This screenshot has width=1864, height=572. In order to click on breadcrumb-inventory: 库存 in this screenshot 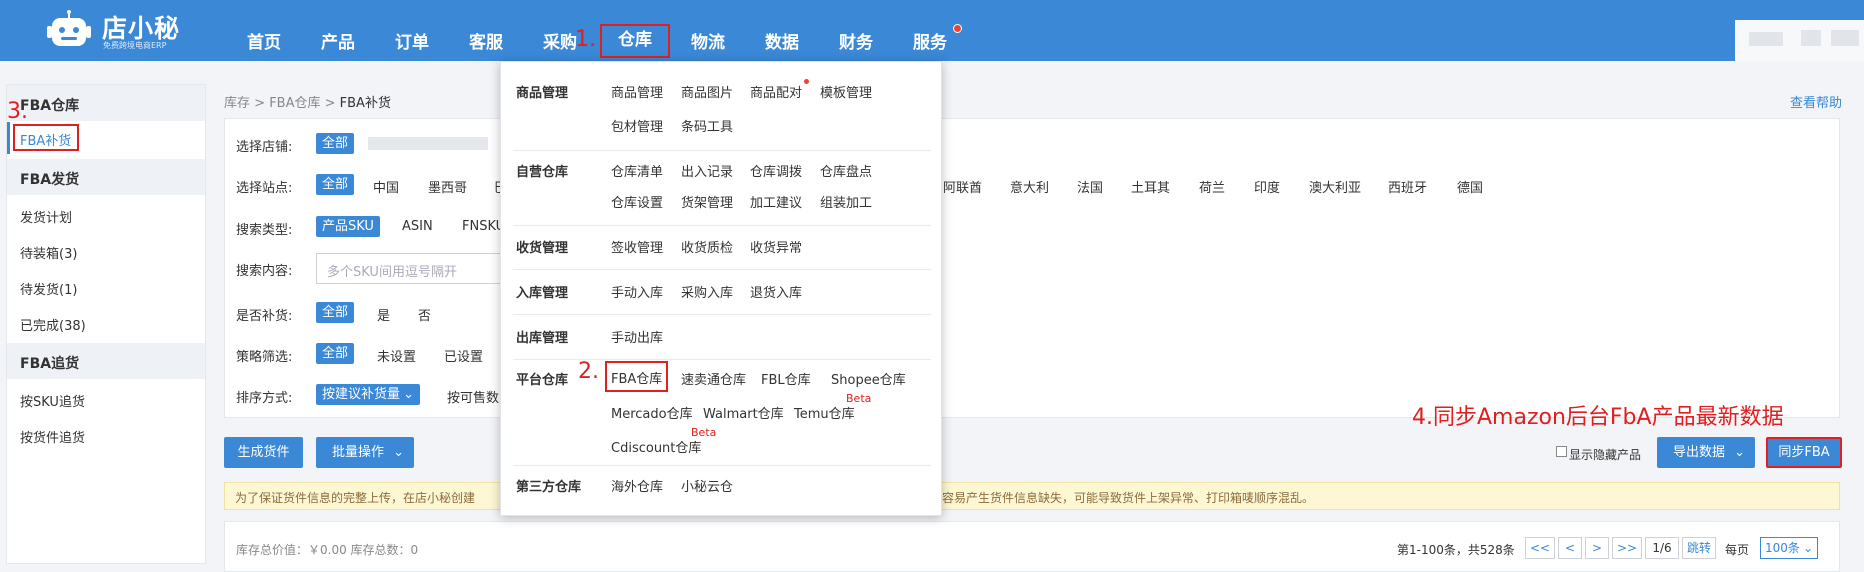, I will do `click(237, 103)`.